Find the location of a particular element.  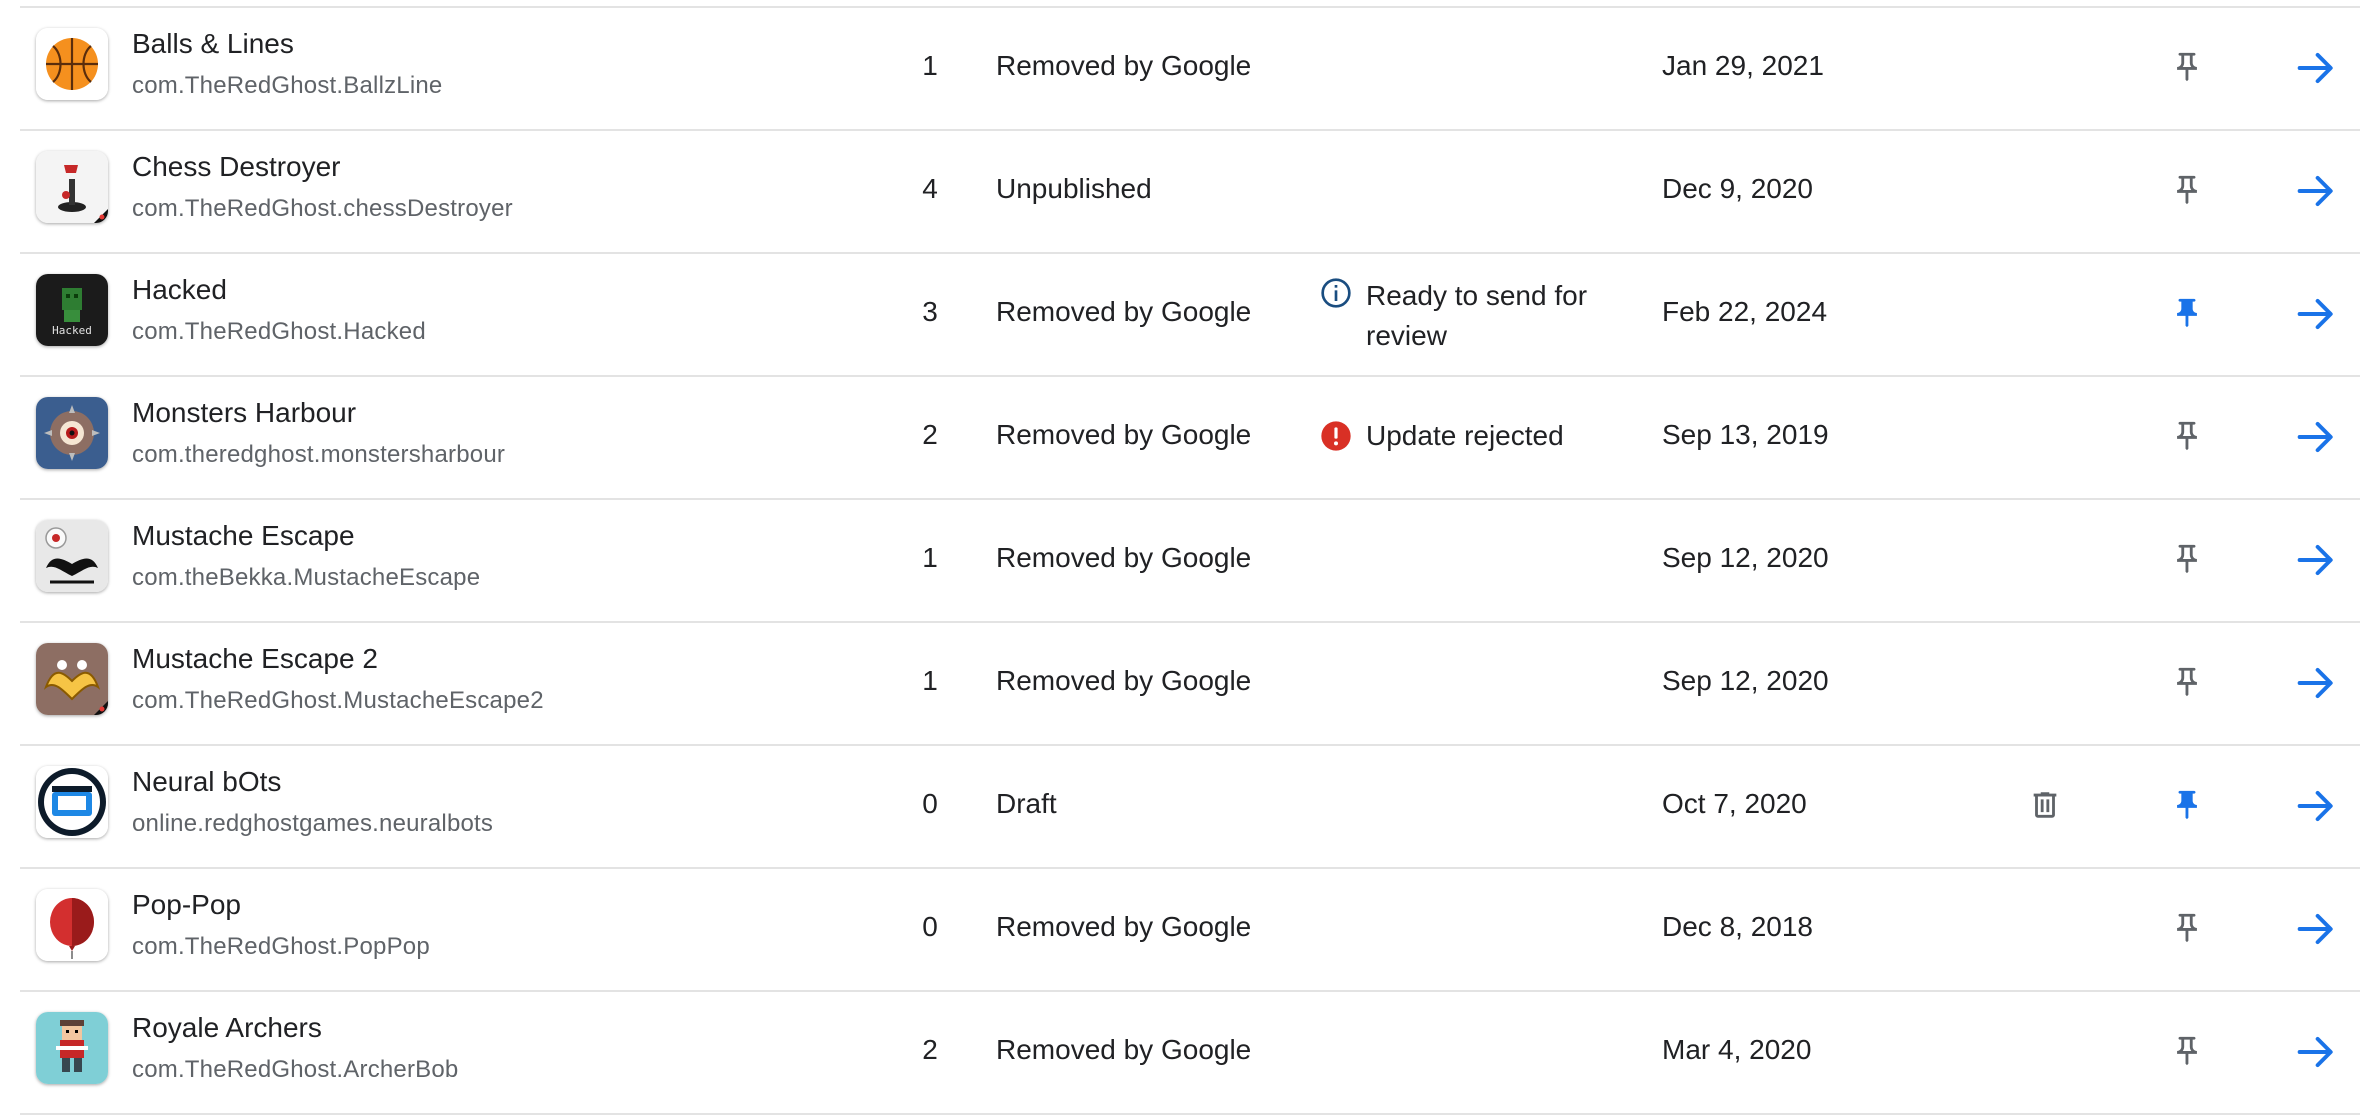

last-updated-date: Feb 22, 2024 is located at coordinates (1745, 311).